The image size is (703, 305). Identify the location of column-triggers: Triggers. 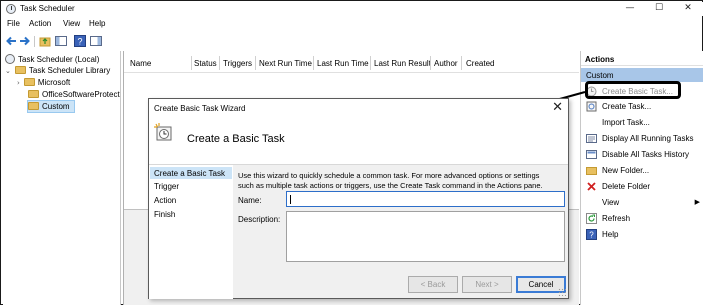
(237, 63).